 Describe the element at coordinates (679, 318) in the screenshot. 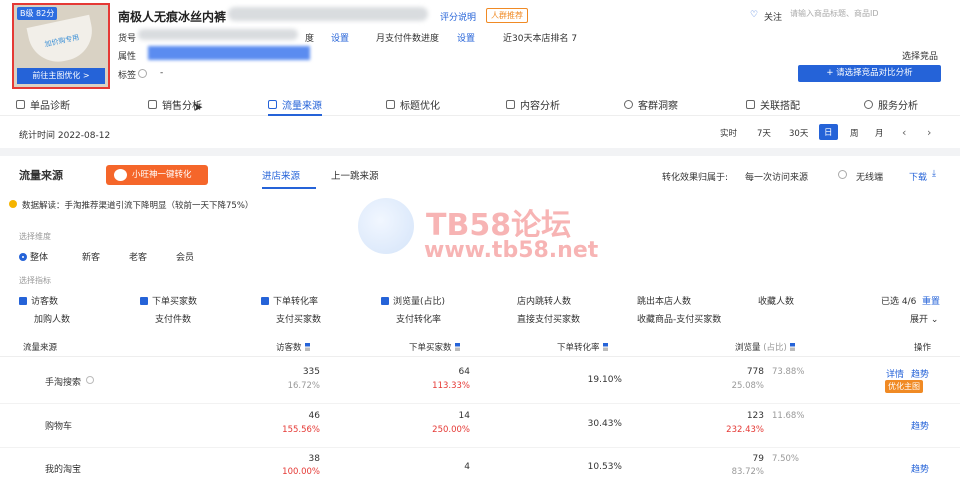

I see `metric-fav-pay: 收藏商品-支付买家数` at that location.